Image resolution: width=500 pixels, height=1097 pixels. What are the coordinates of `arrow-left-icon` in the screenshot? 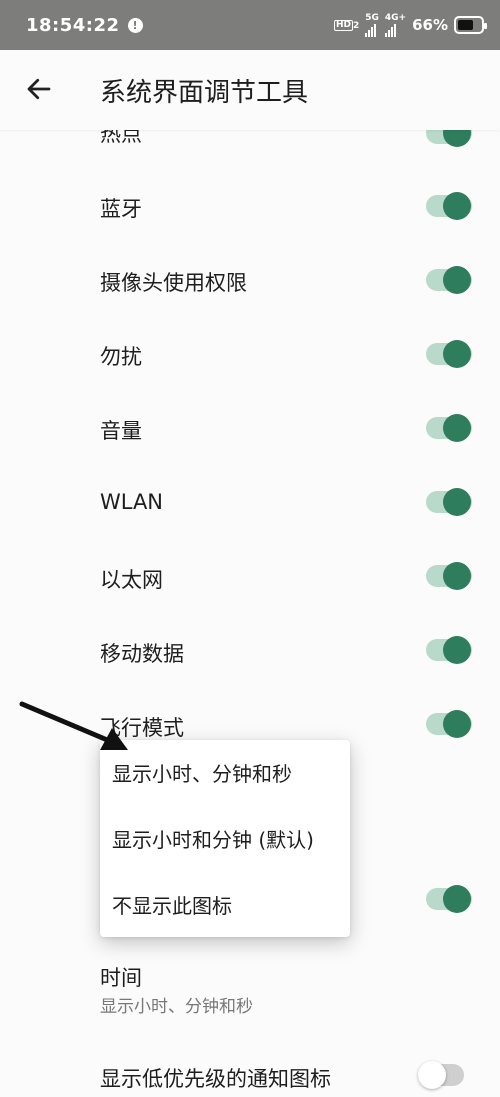 It's located at (39, 89).